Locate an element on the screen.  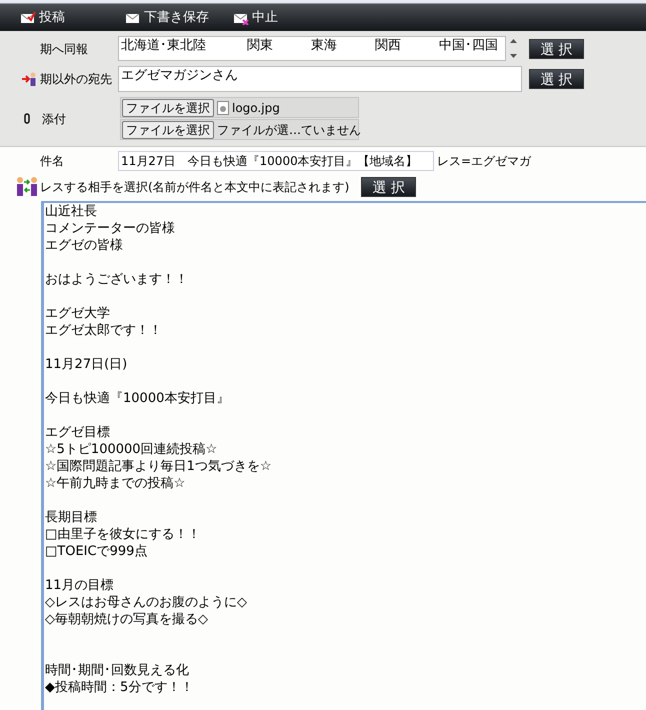
body-line: 今日も快適『10000本安打目』 is located at coordinates (137, 398).